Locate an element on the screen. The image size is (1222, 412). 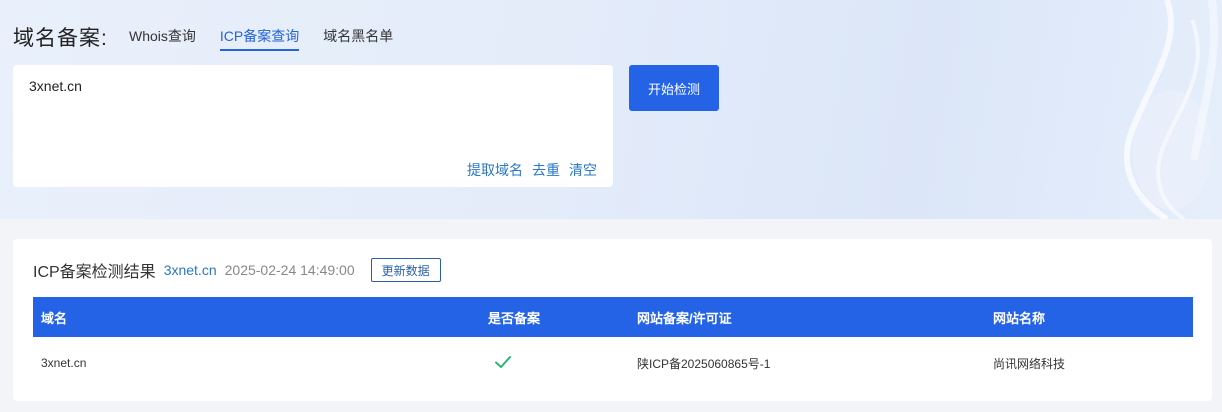
tab-icp: ICP备案查询 is located at coordinates (259, 39).